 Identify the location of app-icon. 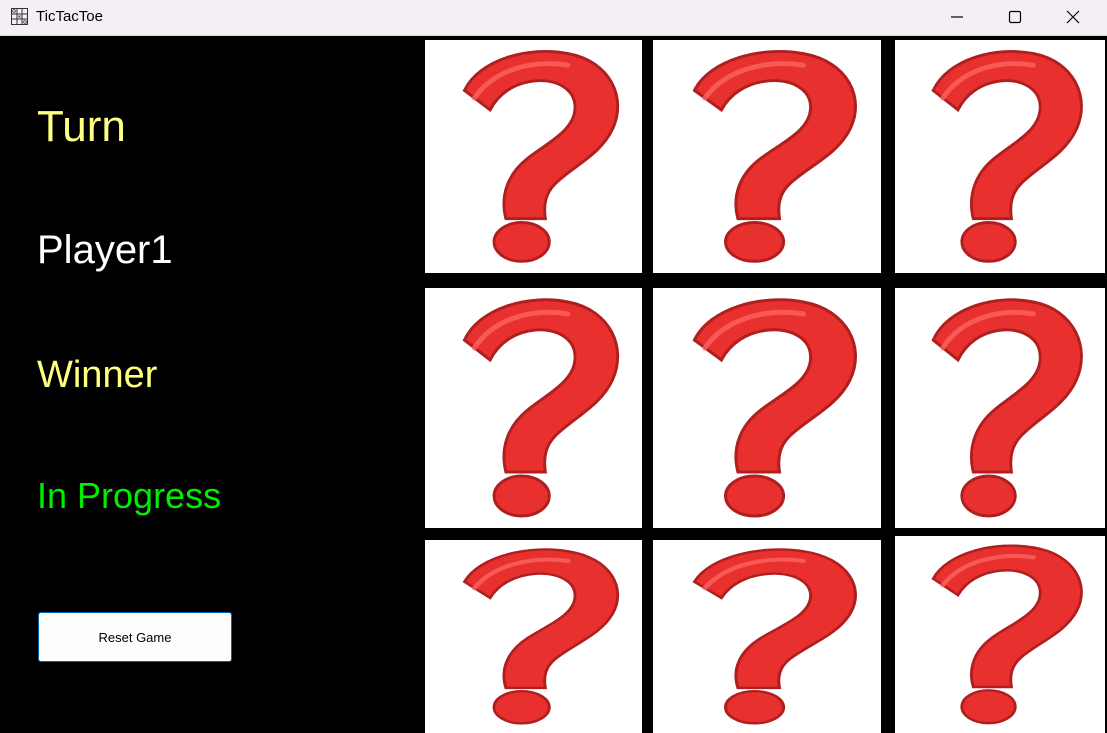
(19, 16).